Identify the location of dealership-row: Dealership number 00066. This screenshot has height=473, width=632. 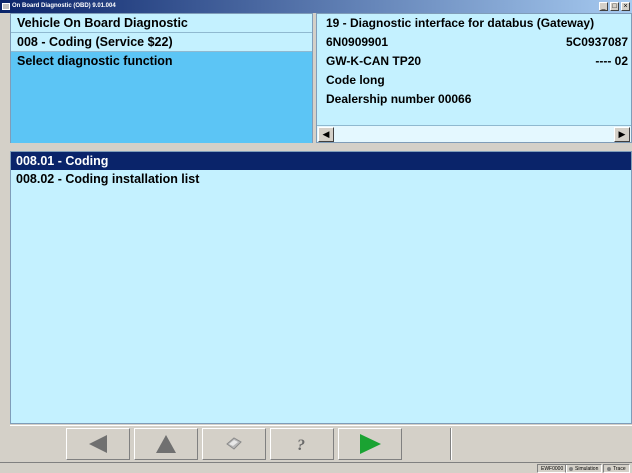
(474, 99).